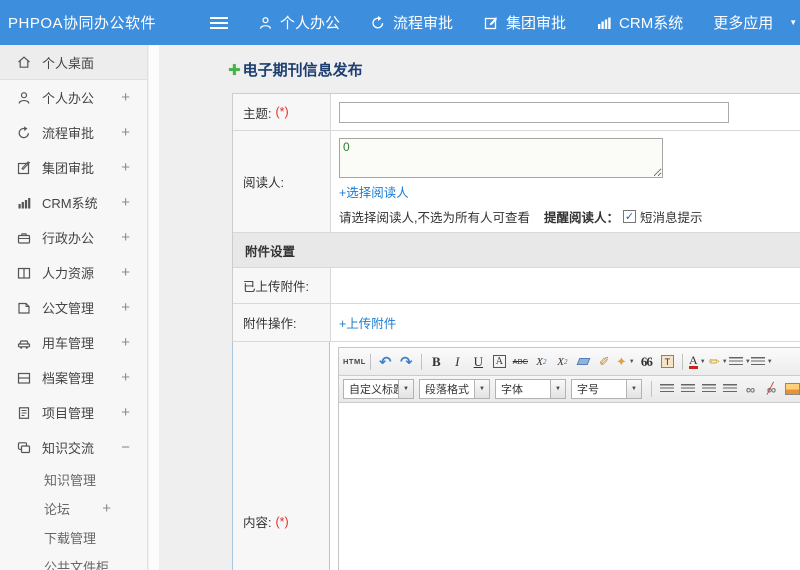 The image size is (800, 570). What do you see at coordinates (771, 389) in the screenshot?
I see `unlink-icon: ∞ ╱` at bounding box center [771, 389].